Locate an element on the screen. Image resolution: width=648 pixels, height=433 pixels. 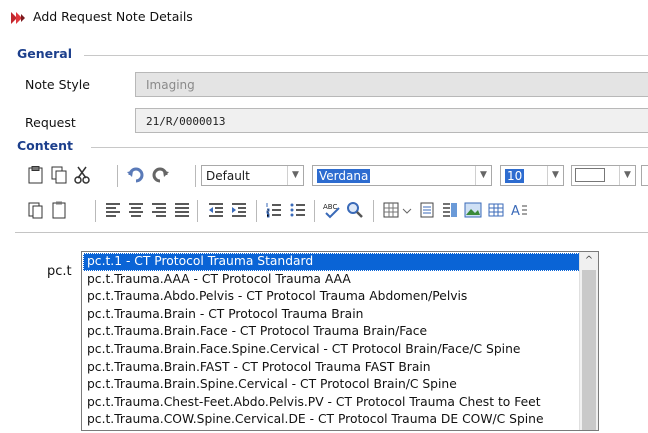
general-divider is located at coordinates (366, 55).